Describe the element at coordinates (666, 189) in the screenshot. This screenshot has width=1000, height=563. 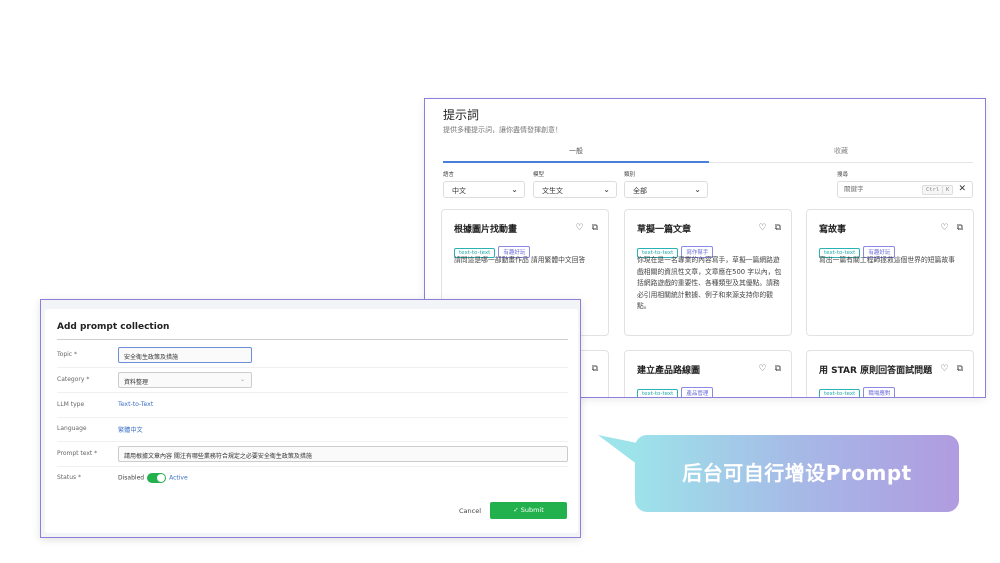
I see `category-select: 全部 ⌄` at that location.